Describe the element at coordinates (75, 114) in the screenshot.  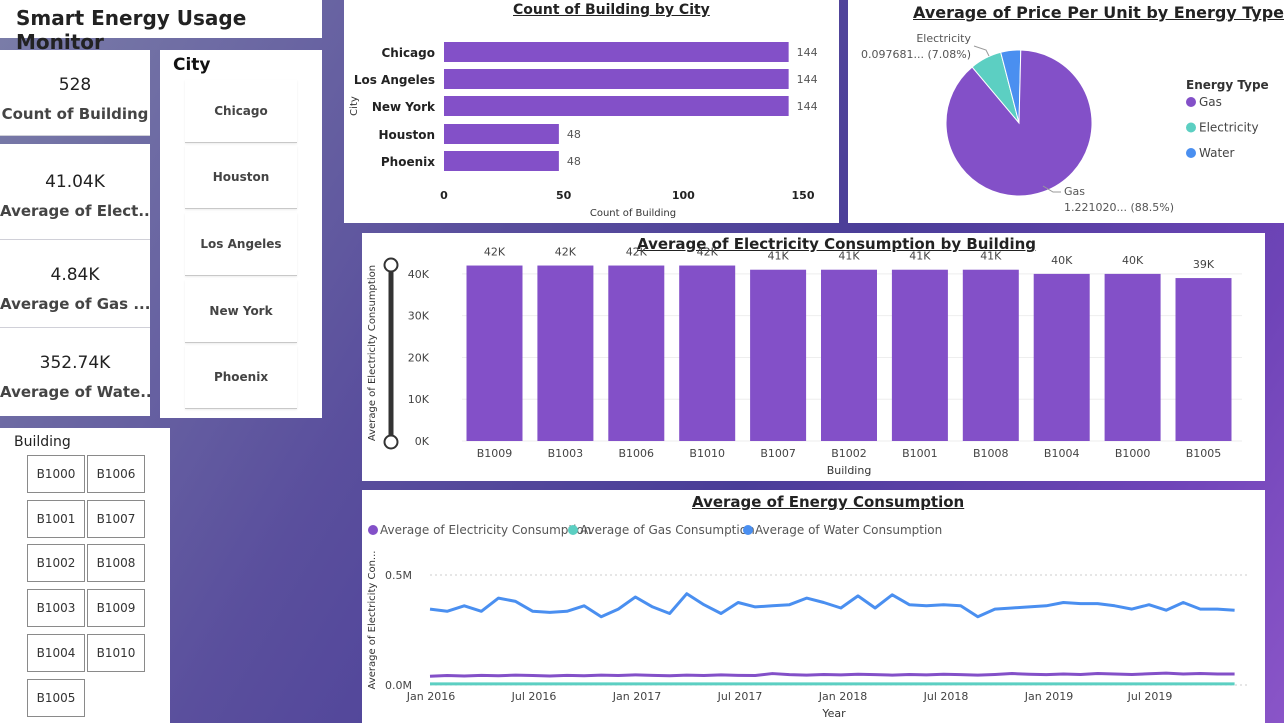
I see `kpi-label: Count of Building` at that location.